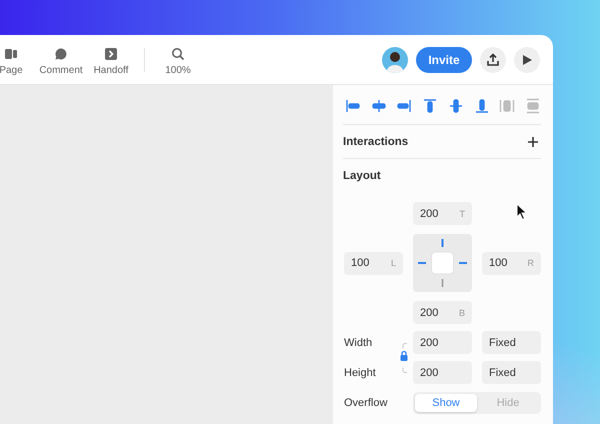 The height and width of the screenshot is (424, 600). What do you see at coordinates (430, 106) in the screenshot?
I see `align-top-icon` at bounding box center [430, 106].